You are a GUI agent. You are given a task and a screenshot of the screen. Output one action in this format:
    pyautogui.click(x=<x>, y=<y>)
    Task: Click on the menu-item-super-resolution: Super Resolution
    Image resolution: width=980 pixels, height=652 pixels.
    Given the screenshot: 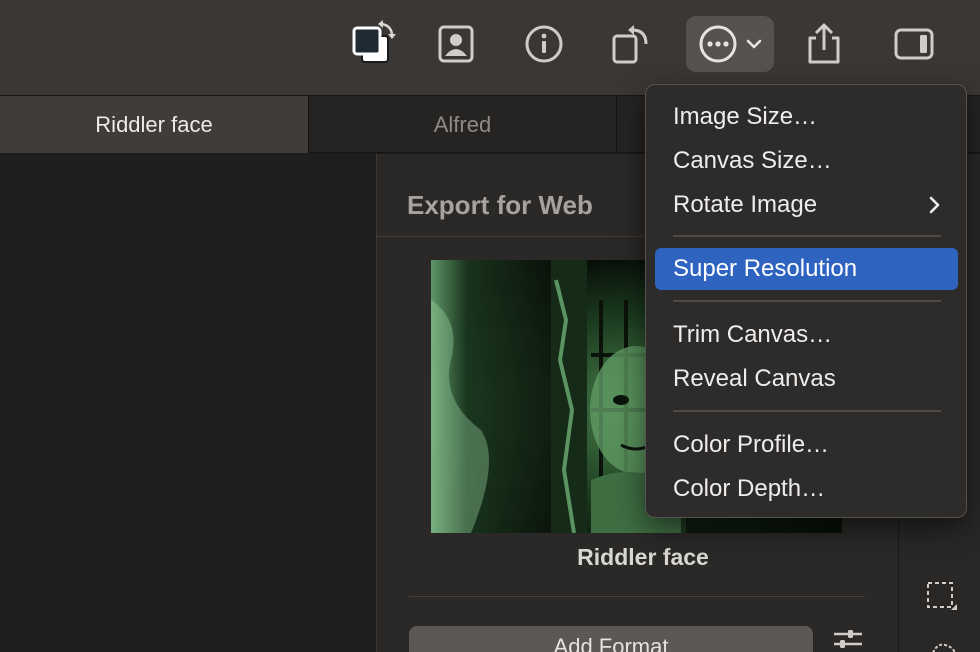 What is the action you would take?
    pyautogui.click(x=806, y=269)
    